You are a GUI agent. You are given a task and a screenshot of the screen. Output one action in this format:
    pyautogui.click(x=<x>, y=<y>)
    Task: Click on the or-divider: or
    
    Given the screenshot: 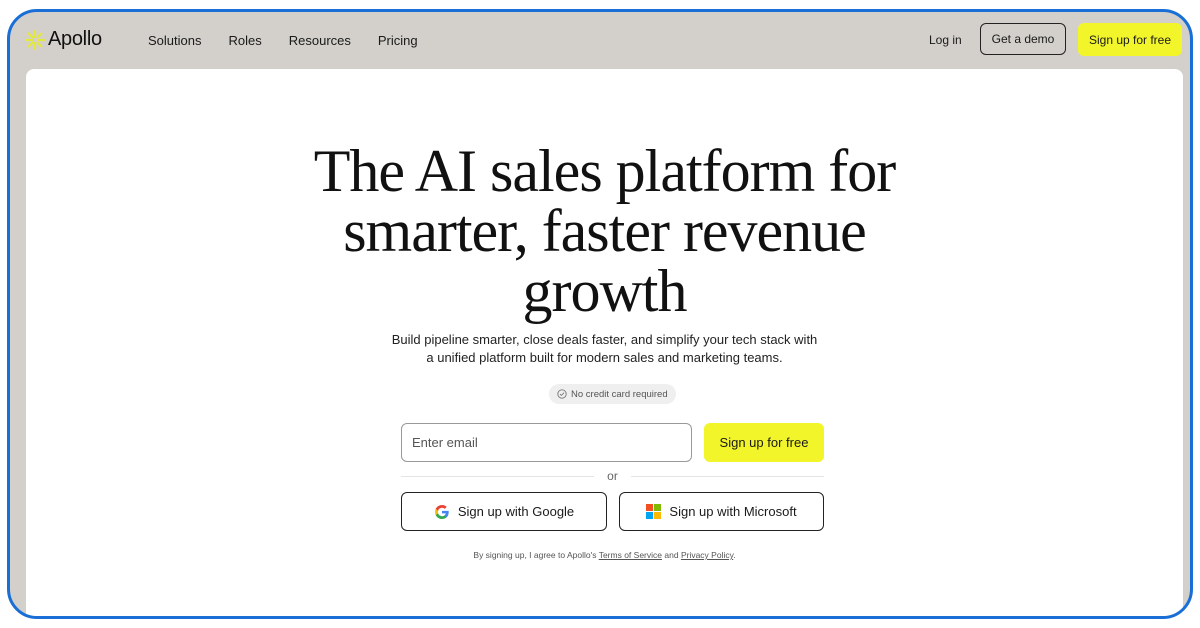 What is the action you would take?
    pyautogui.click(x=613, y=476)
    